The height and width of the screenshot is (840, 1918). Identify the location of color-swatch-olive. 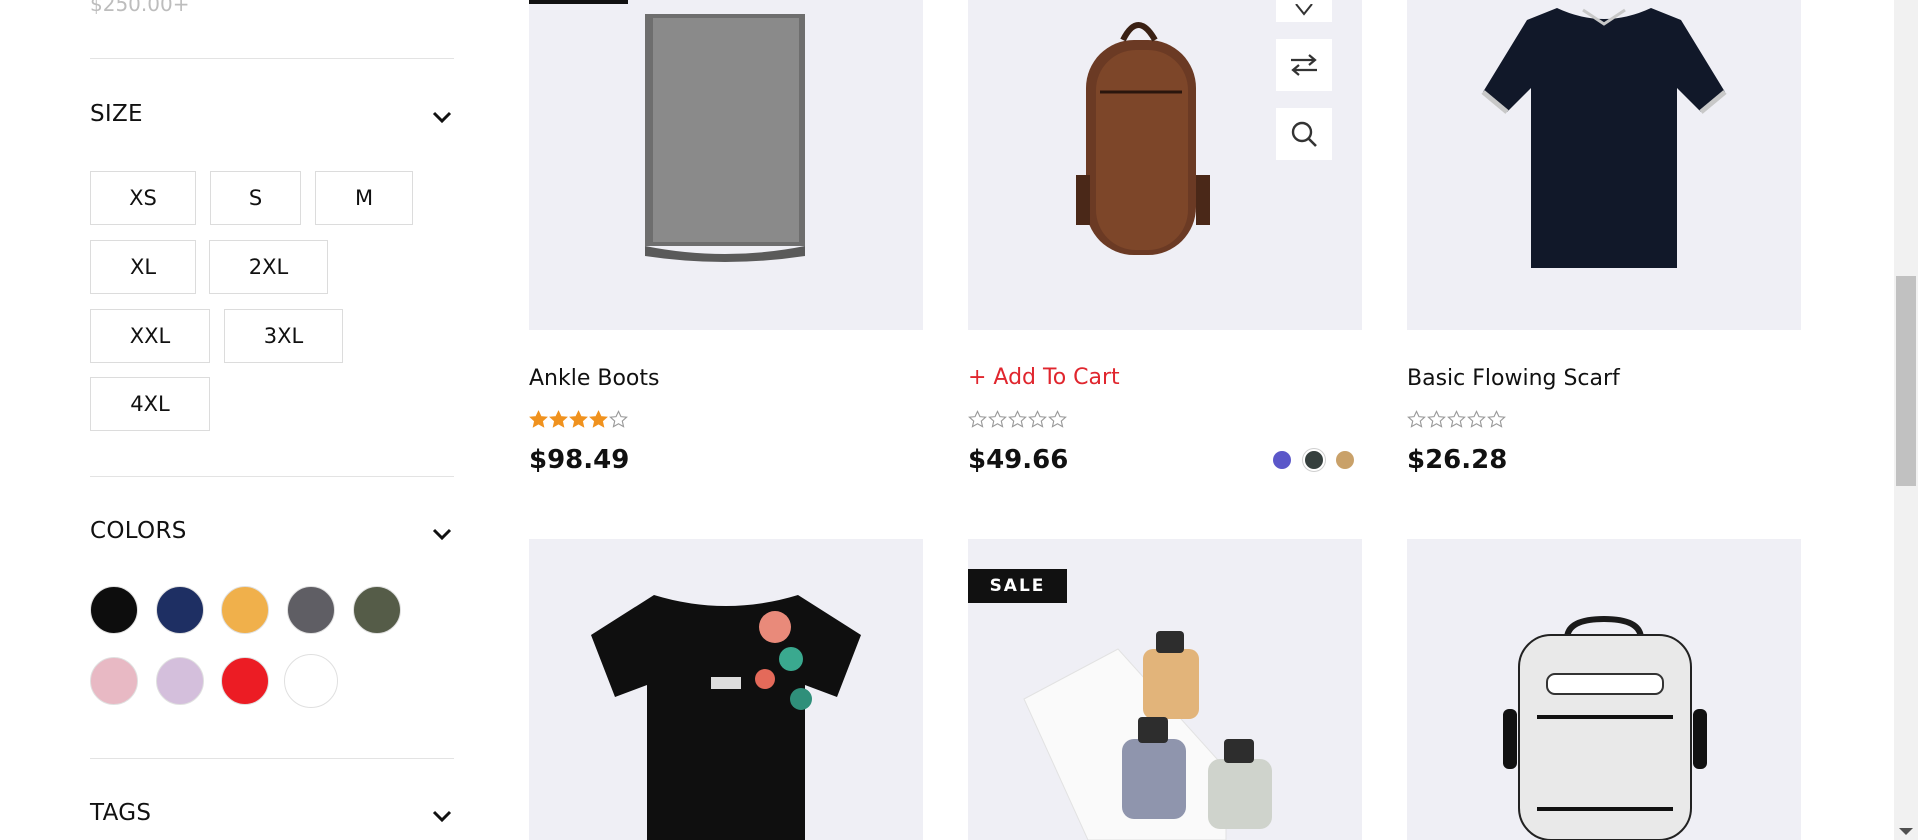
(377, 610).